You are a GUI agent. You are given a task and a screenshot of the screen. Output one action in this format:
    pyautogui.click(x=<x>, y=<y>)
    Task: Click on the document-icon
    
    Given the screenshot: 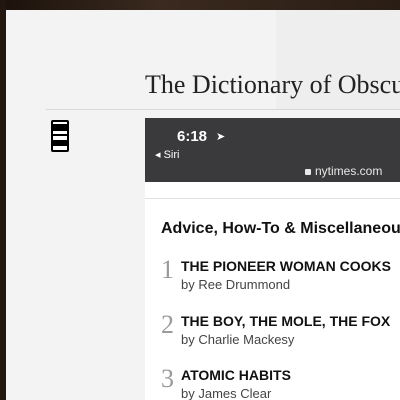 What is the action you would take?
    pyautogui.click(x=60, y=136)
    